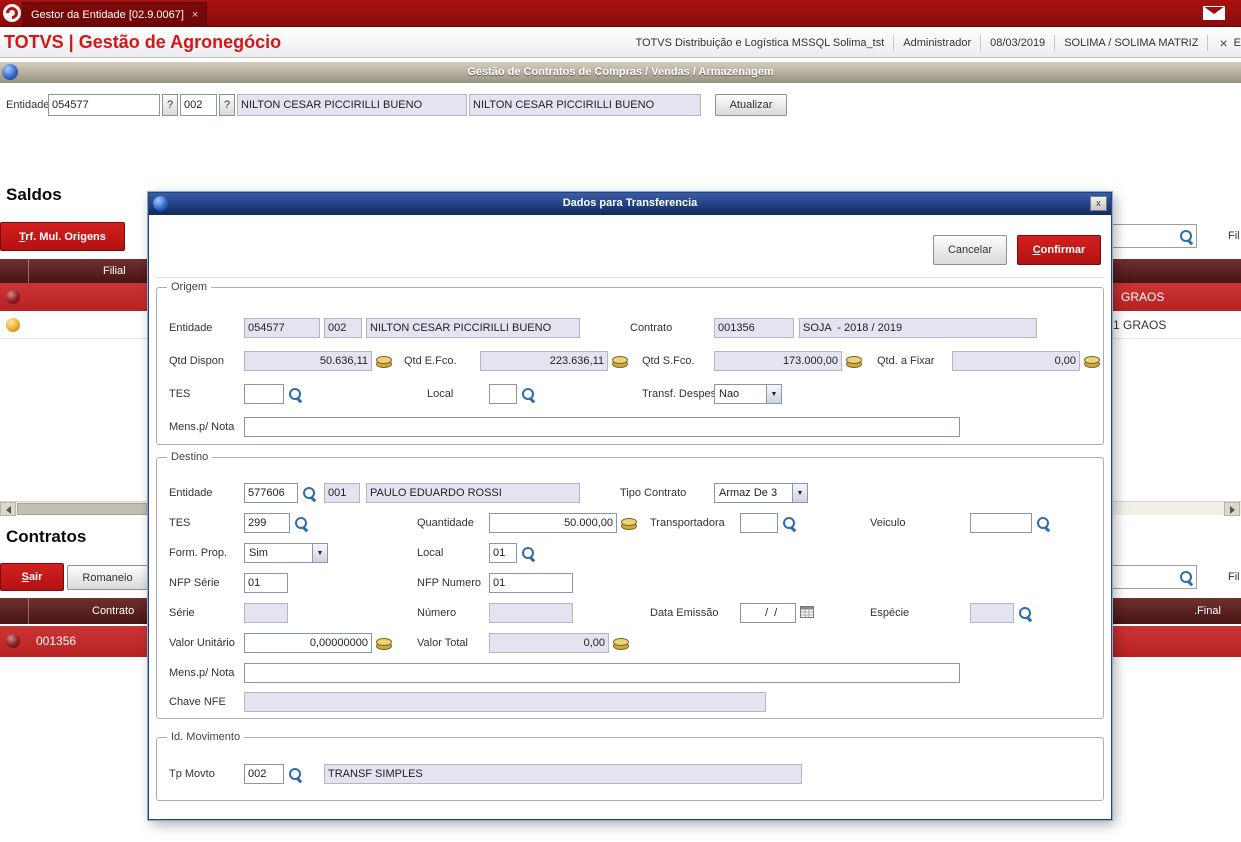 This screenshot has width=1241, height=842. Describe the element at coordinates (190, 457) in the screenshot. I see `destino-legend: Destino` at that location.